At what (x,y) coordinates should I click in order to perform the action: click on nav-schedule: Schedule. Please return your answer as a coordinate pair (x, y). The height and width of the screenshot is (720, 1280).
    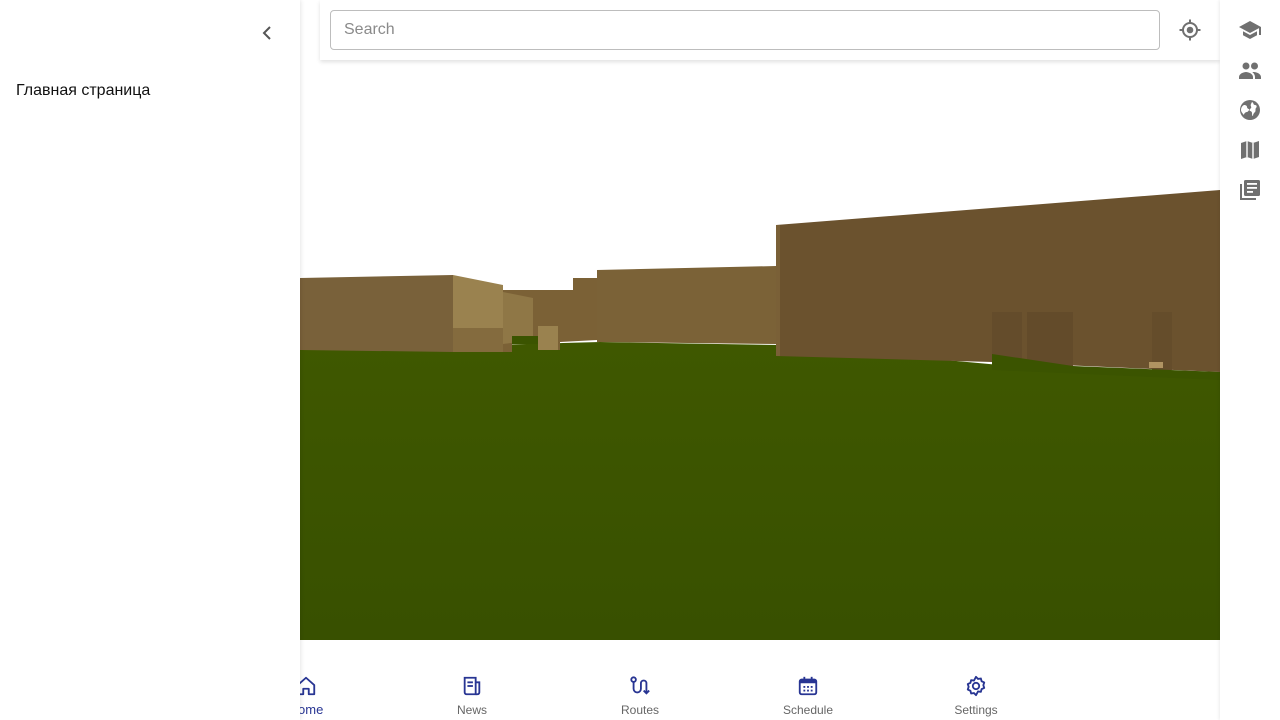
    Looking at the image, I should click on (808, 697).